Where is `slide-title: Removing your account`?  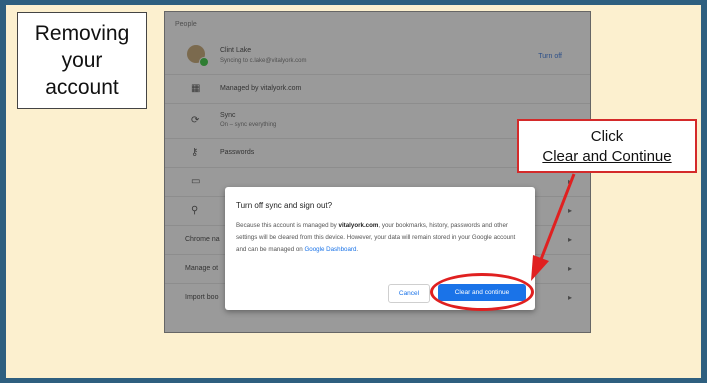 slide-title: Removing your account is located at coordinates (82, 60).